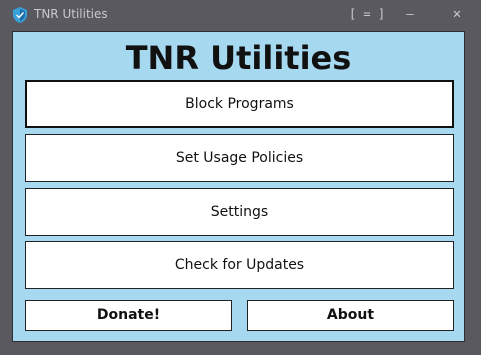 The height and width of the screenshot is (355, 481). What do you see at coordinates (128, 315) in the screenshot?
I see `donate-button: Donate!` at bounding box center [128, 315].